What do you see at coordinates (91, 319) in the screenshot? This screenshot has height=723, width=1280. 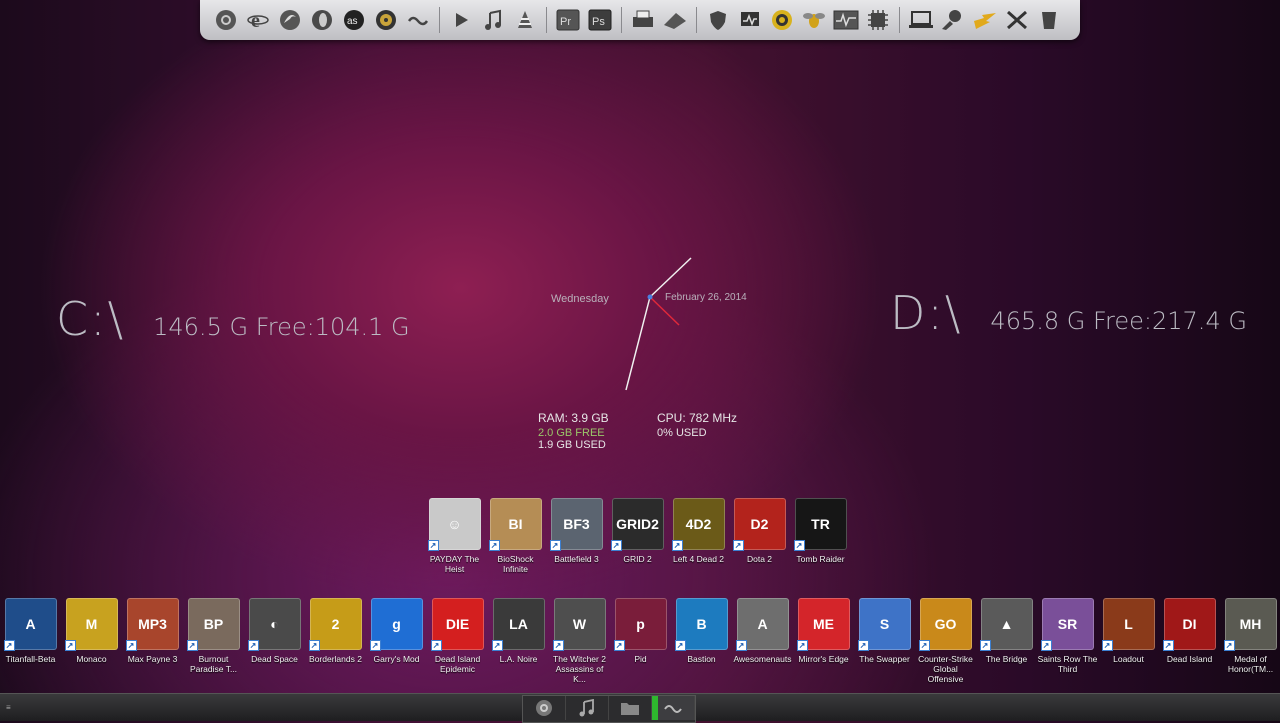 I see `drive-c-letter: C:\` at bounding box center [91, 319].